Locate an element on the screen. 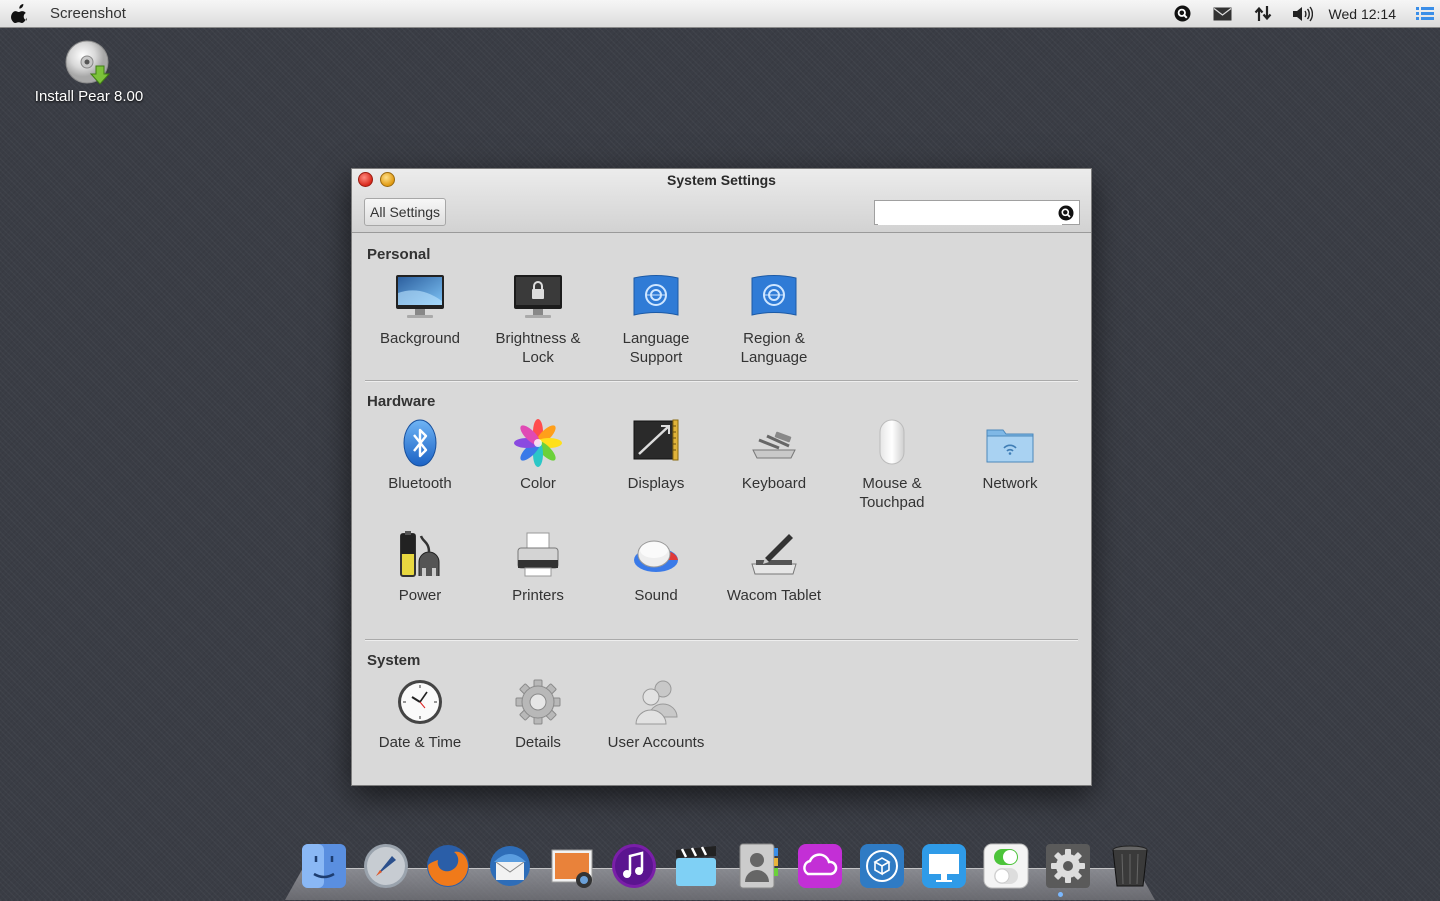 The width and height of the screenshot is (1440, 901). active-app-name: Screenshot is located at coordinates (88, 13).